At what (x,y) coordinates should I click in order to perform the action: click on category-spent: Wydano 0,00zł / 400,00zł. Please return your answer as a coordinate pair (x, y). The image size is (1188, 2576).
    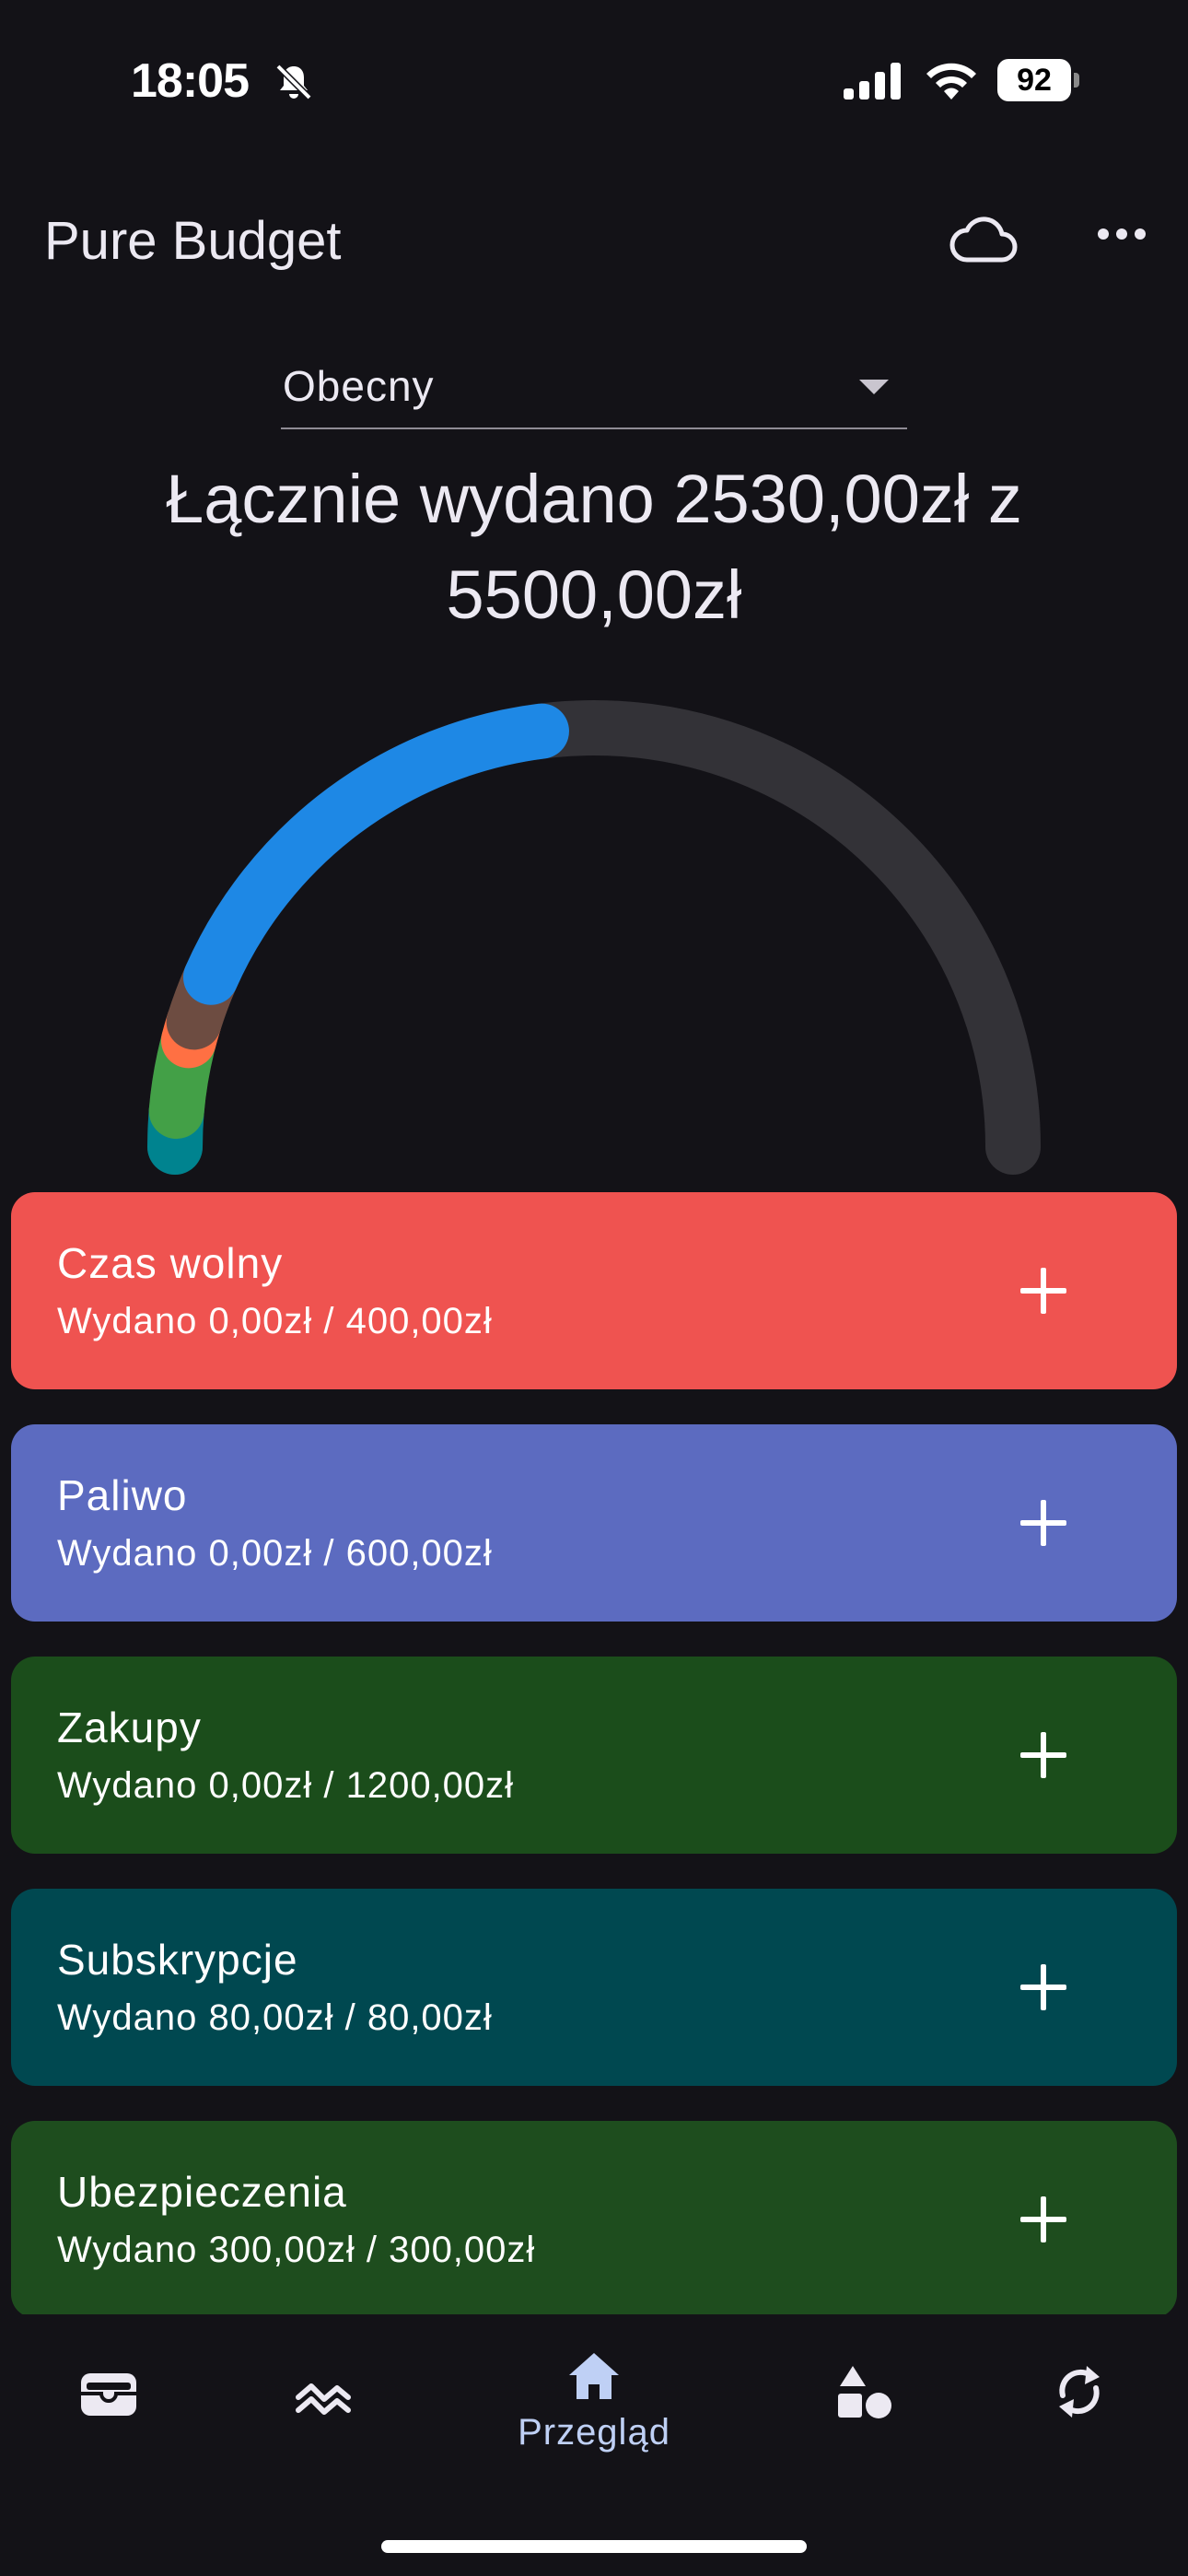
    Looking at the image, I should click on (275, 1321).